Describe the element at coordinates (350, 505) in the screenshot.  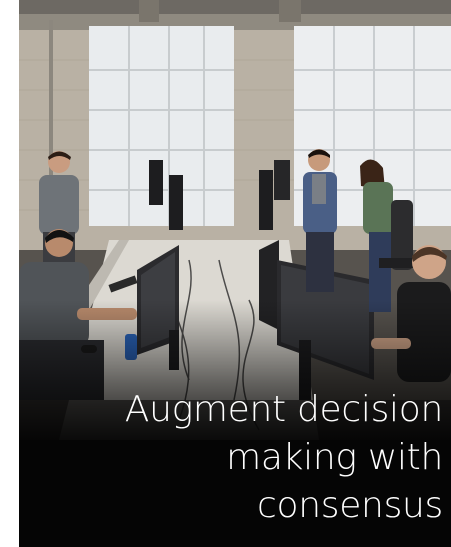
I see `headline-line-3: consensus` at that location.